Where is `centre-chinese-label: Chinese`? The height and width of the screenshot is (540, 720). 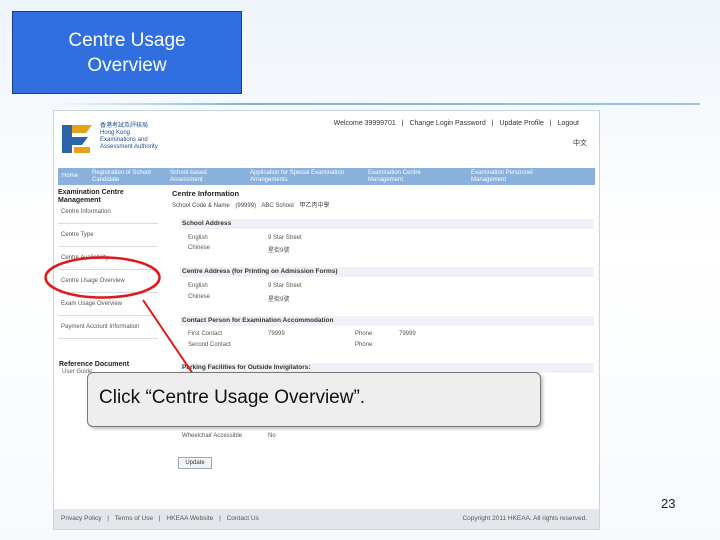
centre-chinese-label: Chinese is located at coordinates (199, 297).